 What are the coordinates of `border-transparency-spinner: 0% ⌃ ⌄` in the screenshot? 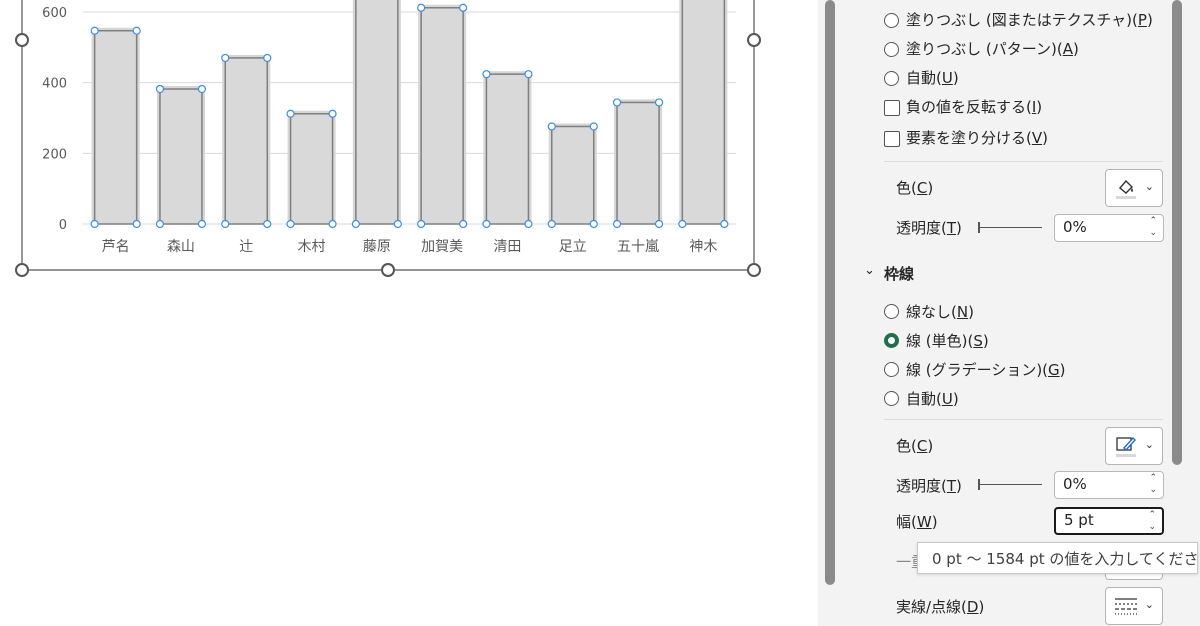 It's located at (1109, 485).